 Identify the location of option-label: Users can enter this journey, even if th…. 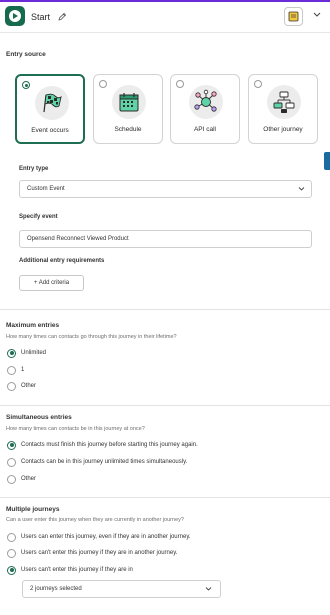
(106, 537).